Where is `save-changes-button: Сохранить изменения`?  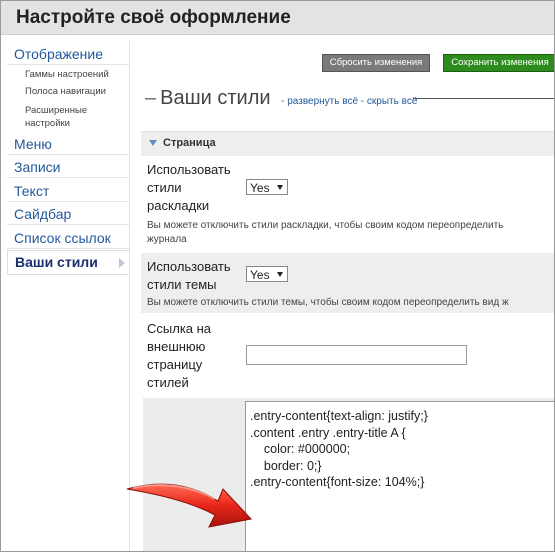 save-changes-button: Сохранить изменения is located at coordinates (498, 63).